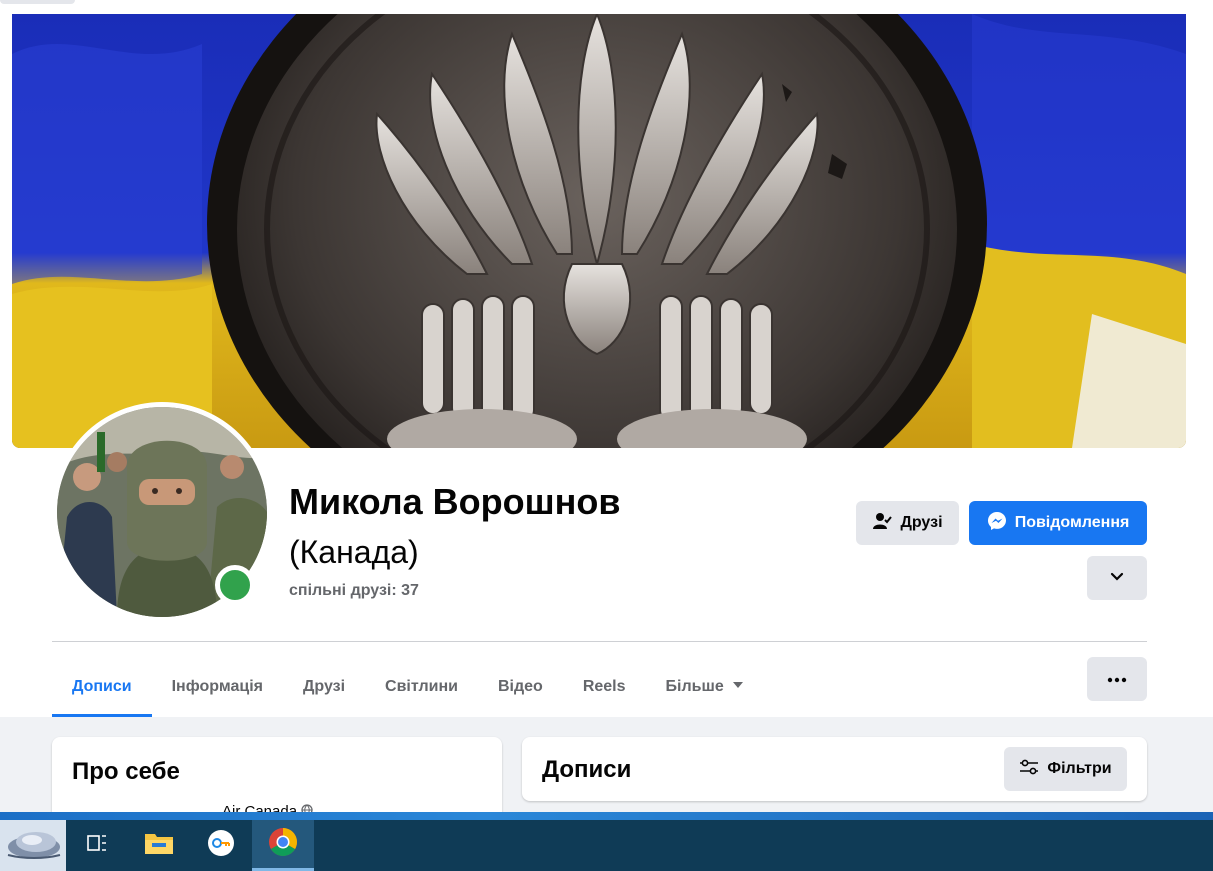 The height and width of the screenshot is (871, 1213). What do you see at coordinates (217, 687) in the screenshot?
I see `tab-about: Інформація` at bounding box center [217, 687].